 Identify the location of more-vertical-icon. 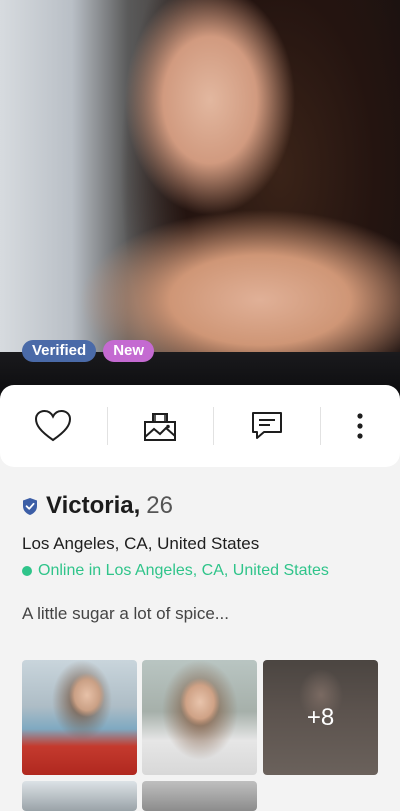
(360, 426).